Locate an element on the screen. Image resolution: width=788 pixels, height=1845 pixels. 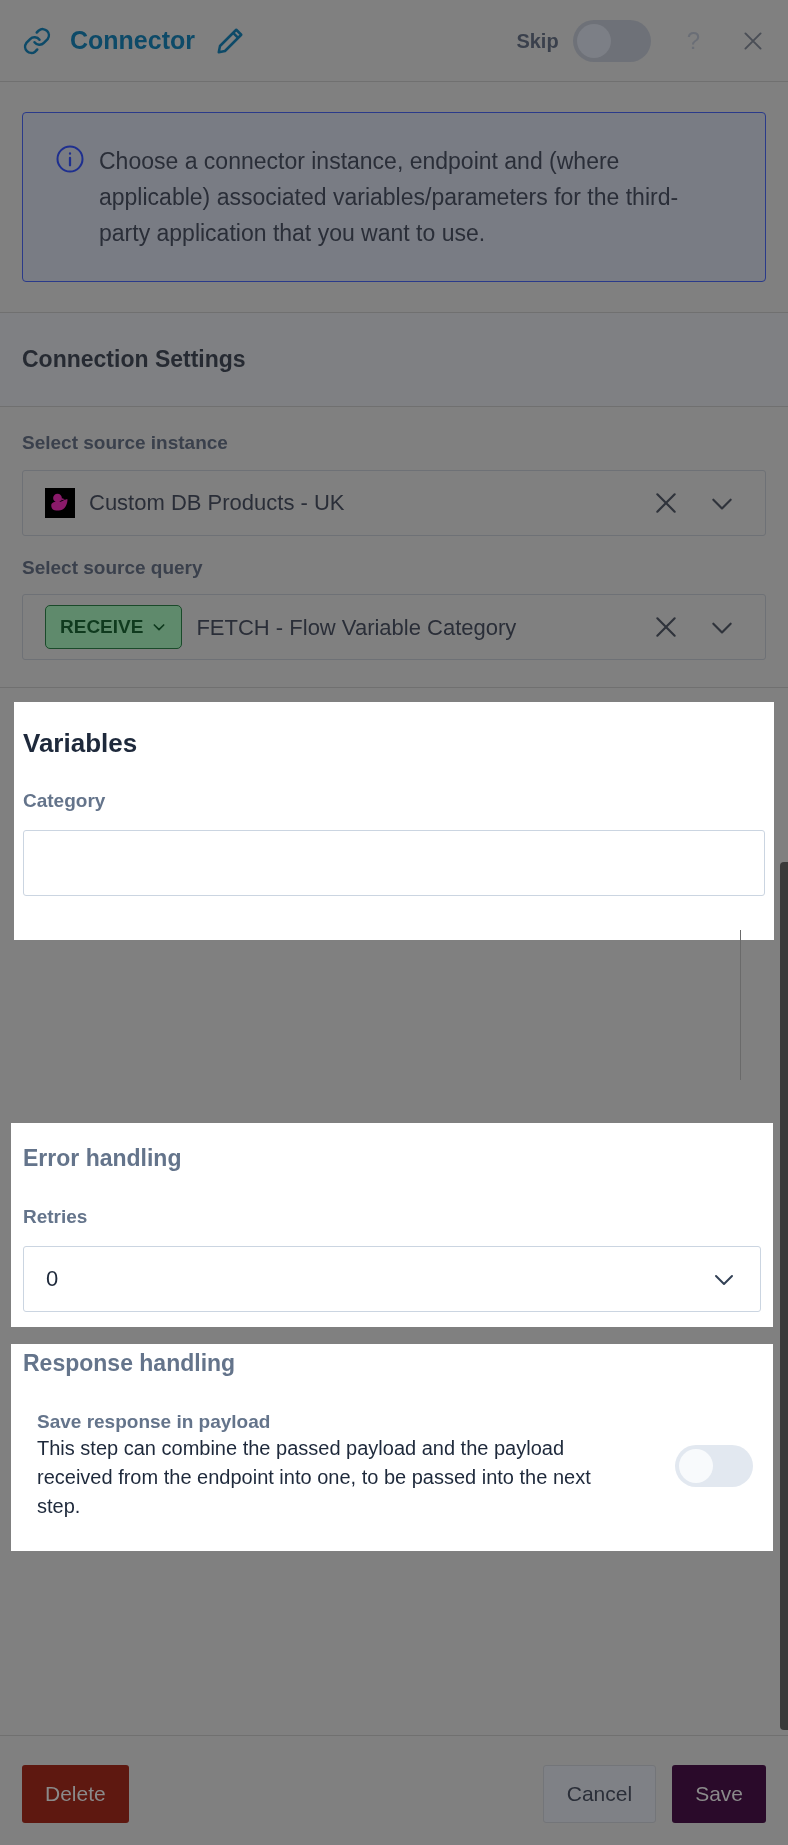
delete-button: Delete is located at coordinates (75, 1794).